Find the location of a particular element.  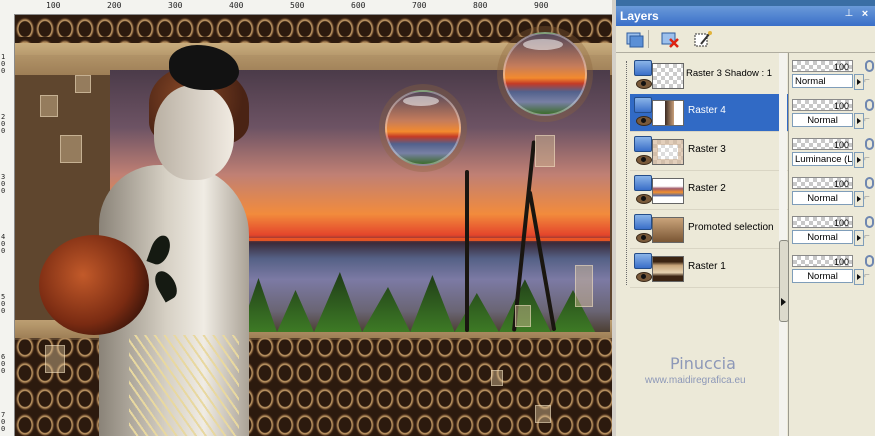

layer-props-row: 100 Luminance (L) ⌐ is located at coordinates (833, 153).